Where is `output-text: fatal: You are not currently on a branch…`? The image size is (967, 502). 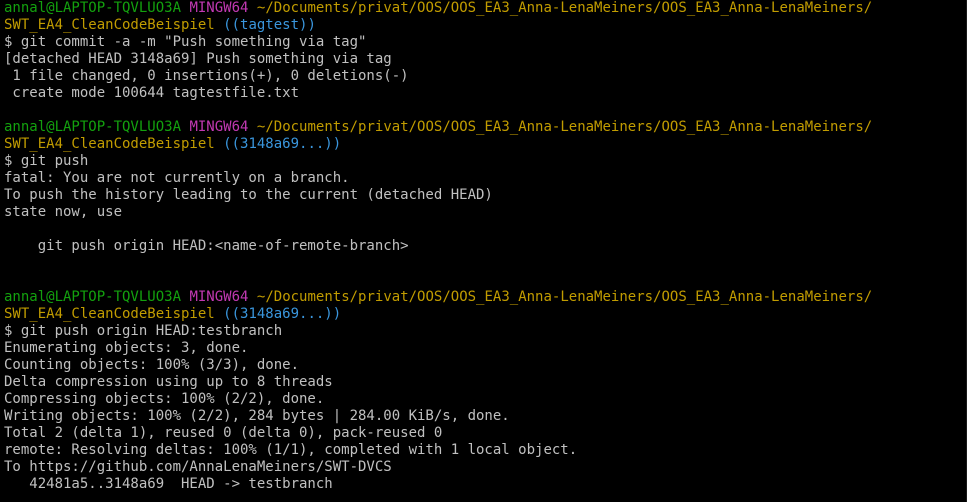
output-text: fatal: You are not currently on a branch… is located at coordinates (177, 178).